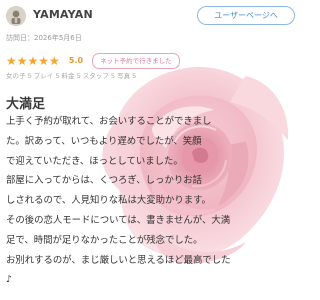 This screenshot has width=320, height=300. Describe the element at coordinates (246, 15) in the screenshot. I see `user-page-button: ユーザーページへ` at that location.